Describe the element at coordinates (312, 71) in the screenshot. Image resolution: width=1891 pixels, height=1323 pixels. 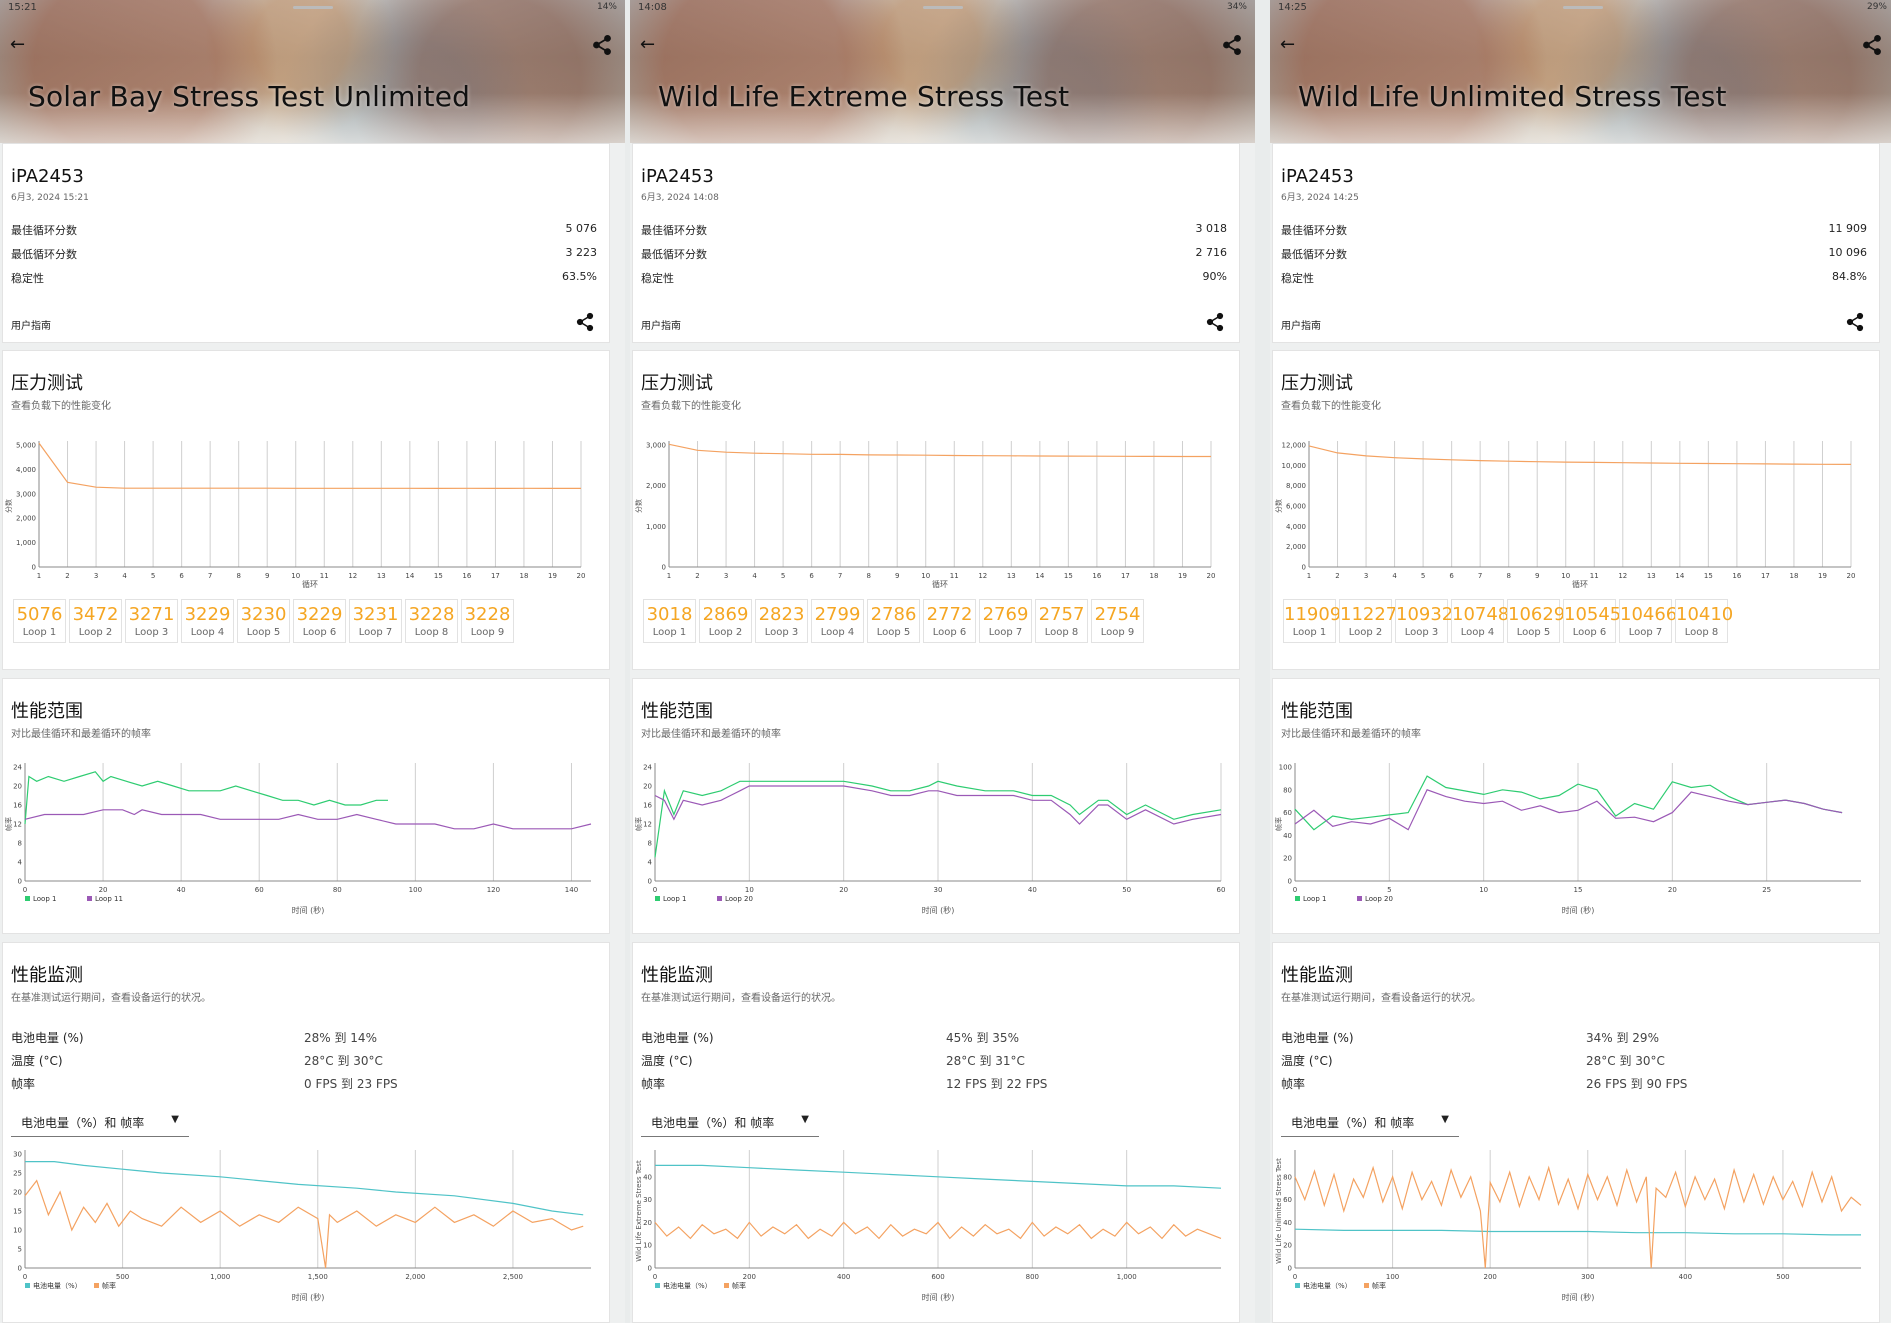
I see `header-banner` at that location.